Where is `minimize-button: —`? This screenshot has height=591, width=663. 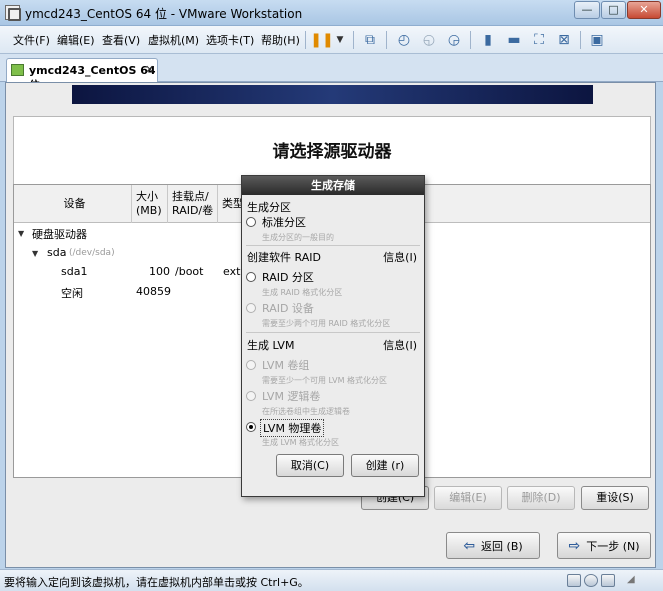
minimize-button: — is located at coordinates (587, 10).